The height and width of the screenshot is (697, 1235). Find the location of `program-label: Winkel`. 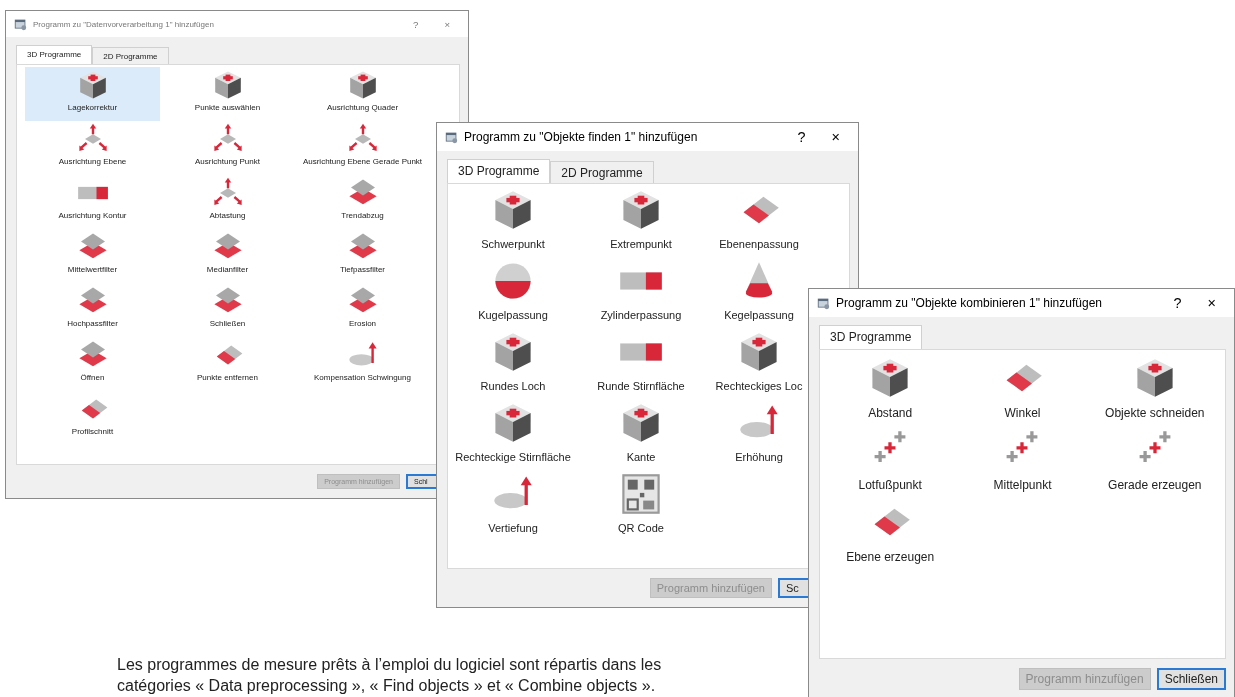

program-label: Winkel is located at coordinates (1022, 413).